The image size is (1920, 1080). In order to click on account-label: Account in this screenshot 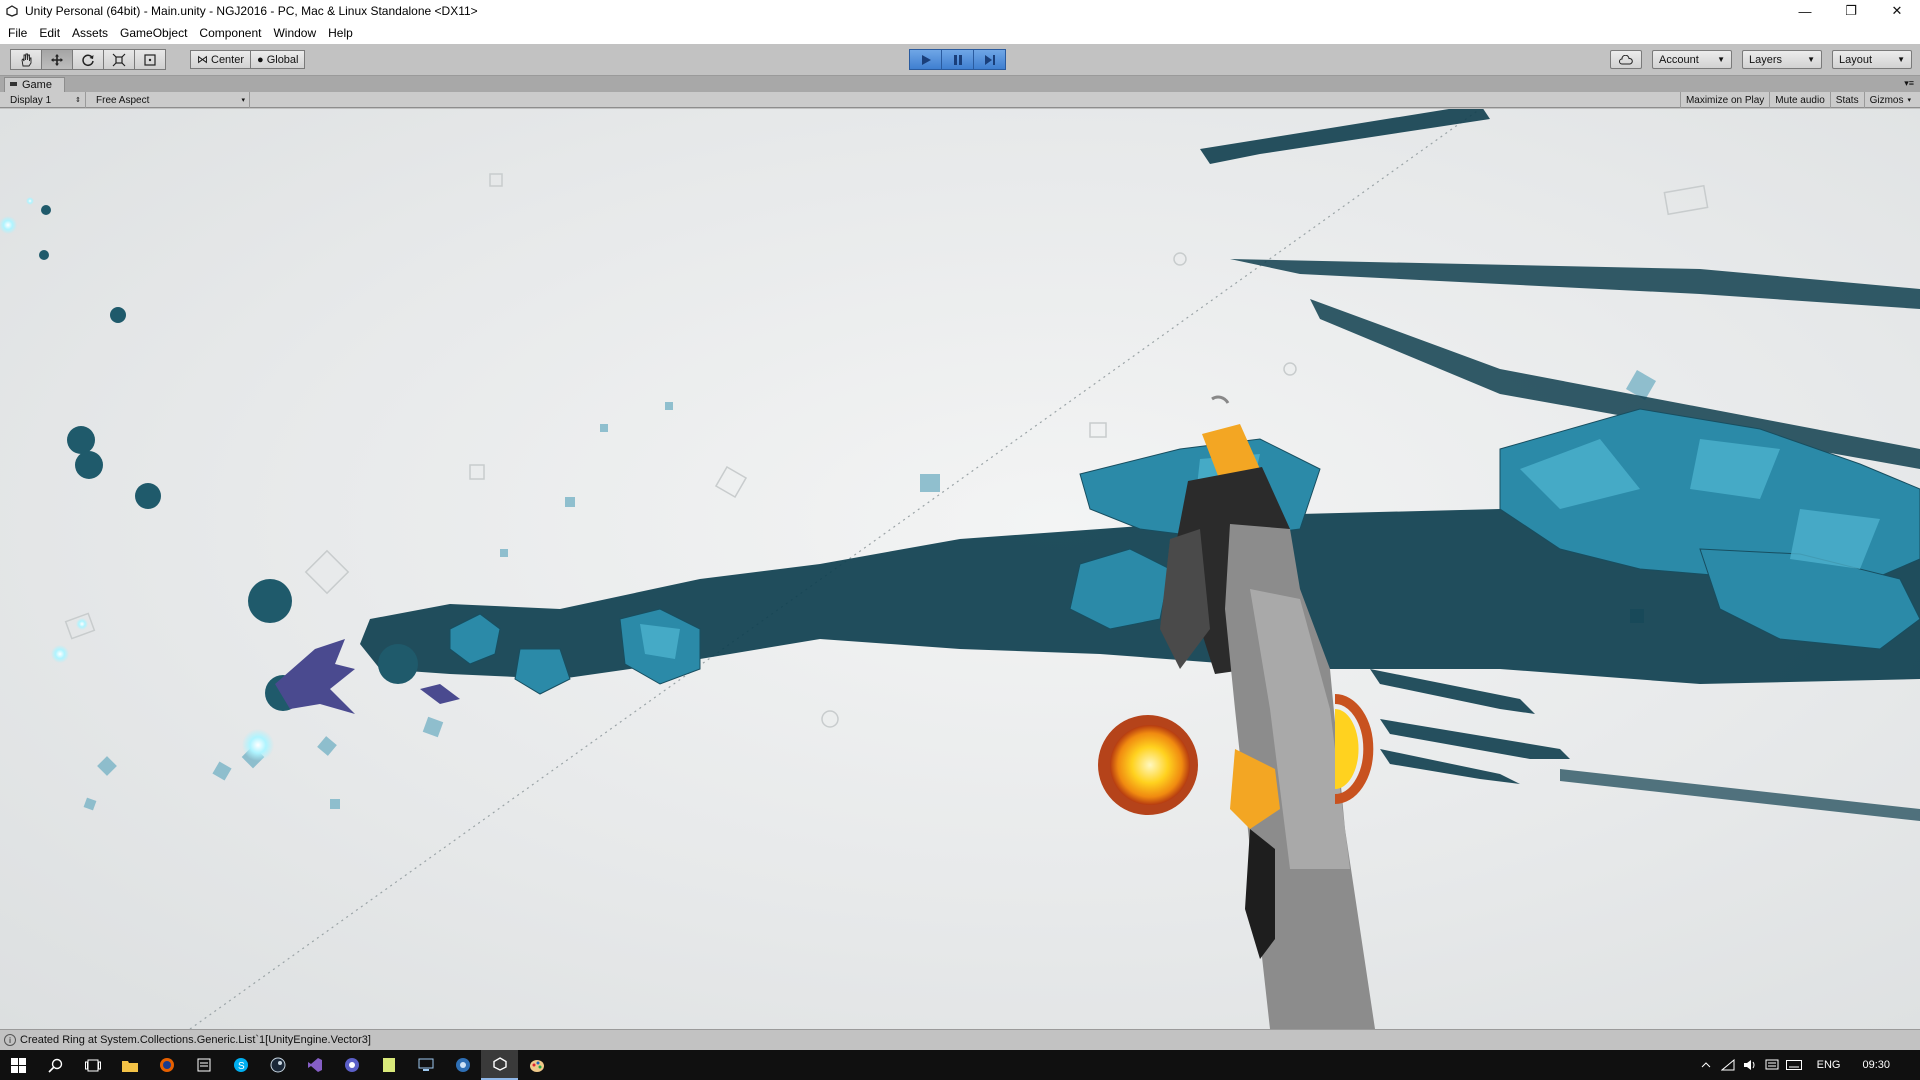, I will do `click(1679, 59)`.